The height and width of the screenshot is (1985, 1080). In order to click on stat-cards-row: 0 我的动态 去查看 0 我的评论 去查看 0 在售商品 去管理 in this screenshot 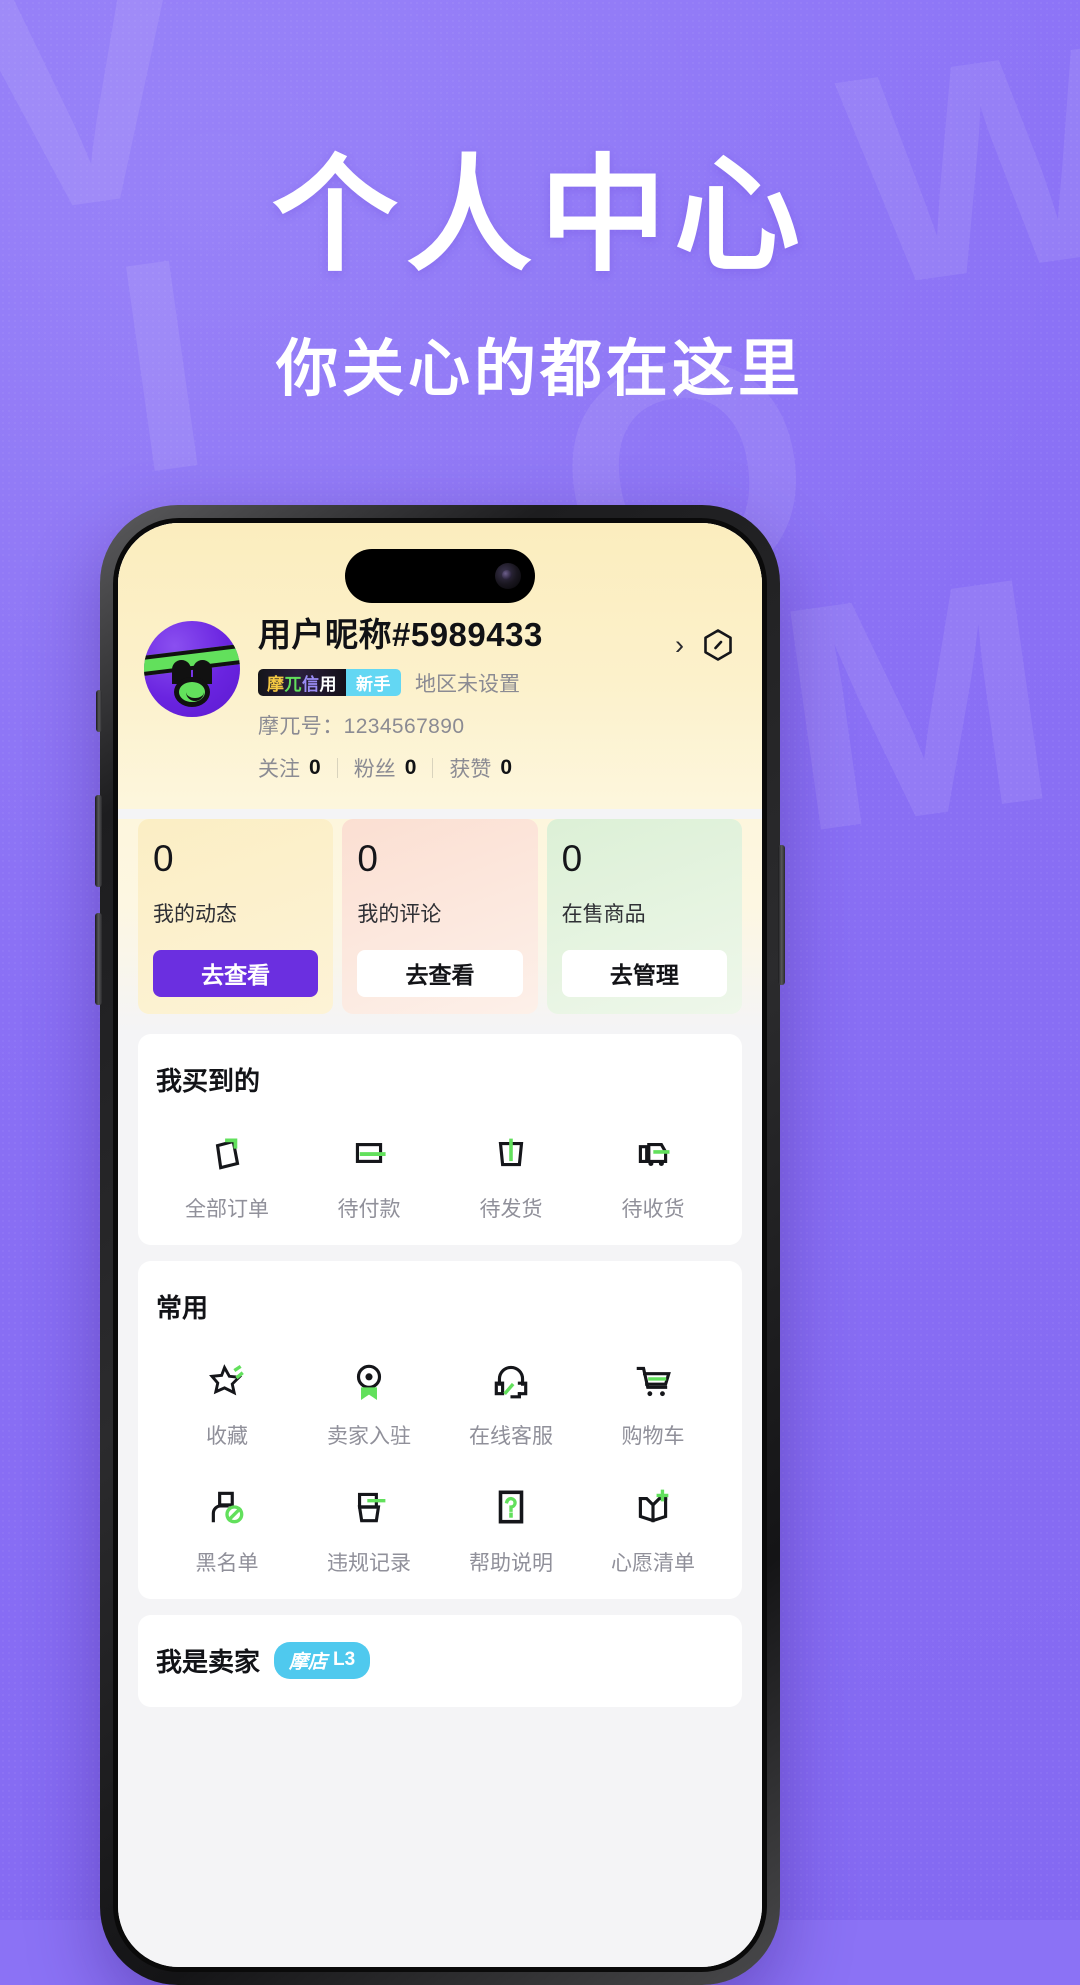, I will do `click(440, 926)`.